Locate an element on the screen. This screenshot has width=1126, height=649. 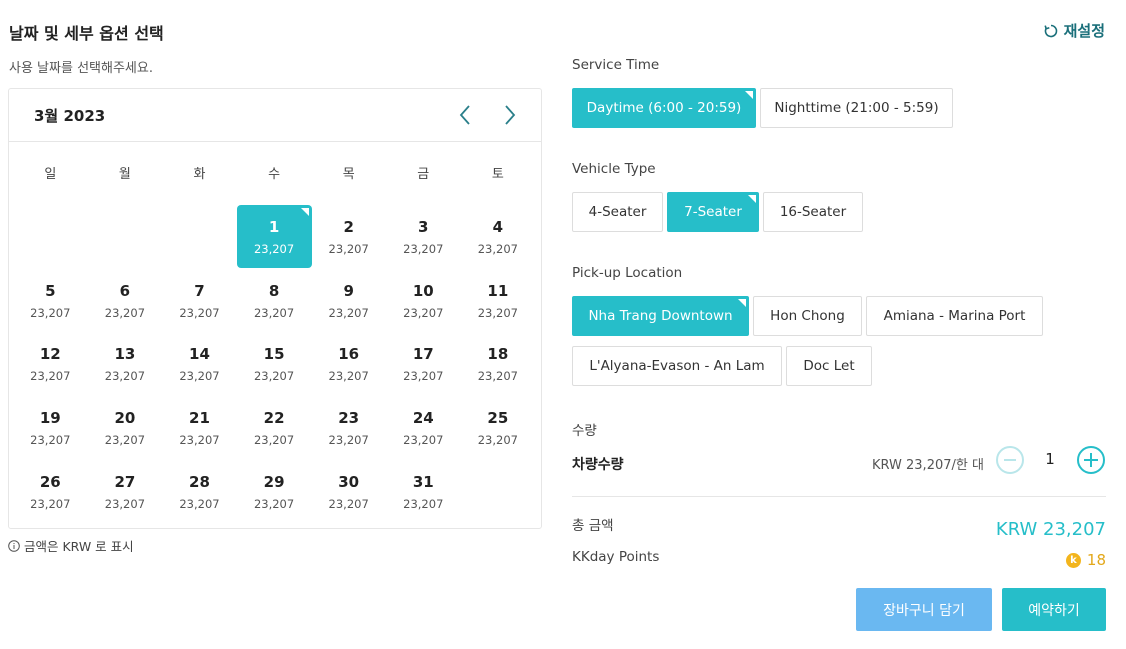
next-month-button is located at coordinates (510, 115).